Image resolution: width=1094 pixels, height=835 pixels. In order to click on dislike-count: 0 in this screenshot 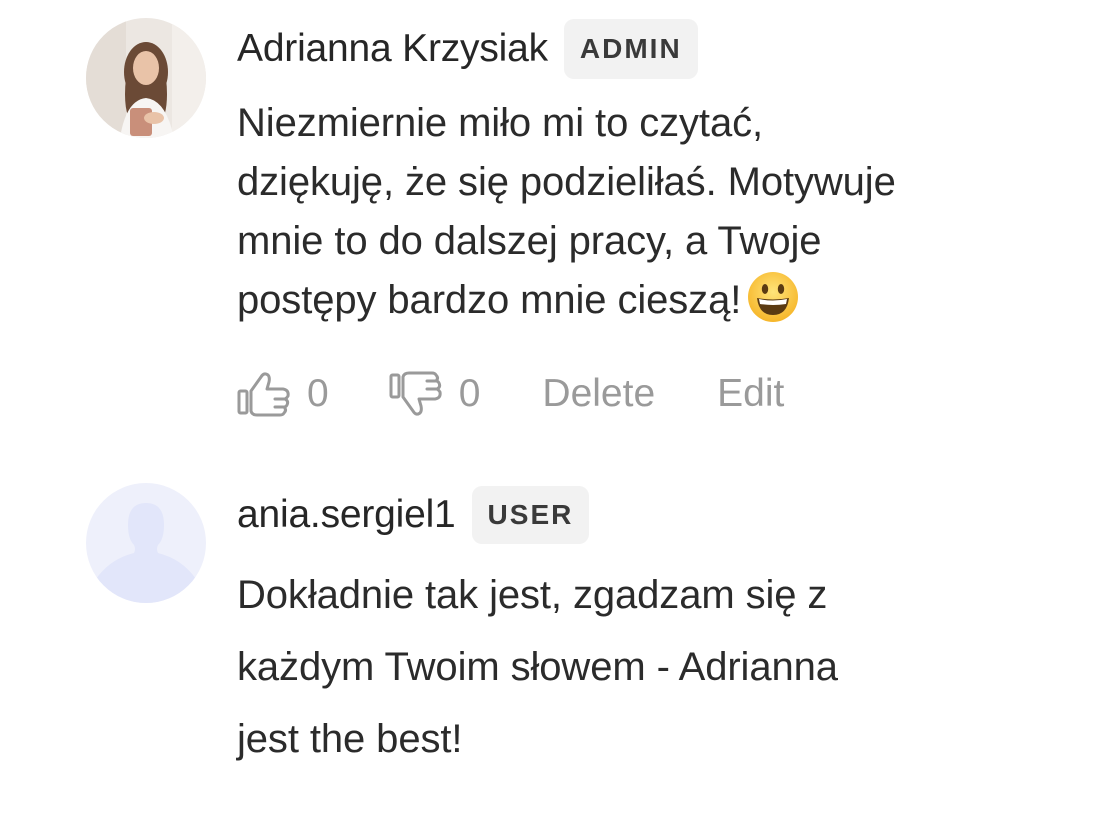, I will do `click(469, 393)`.